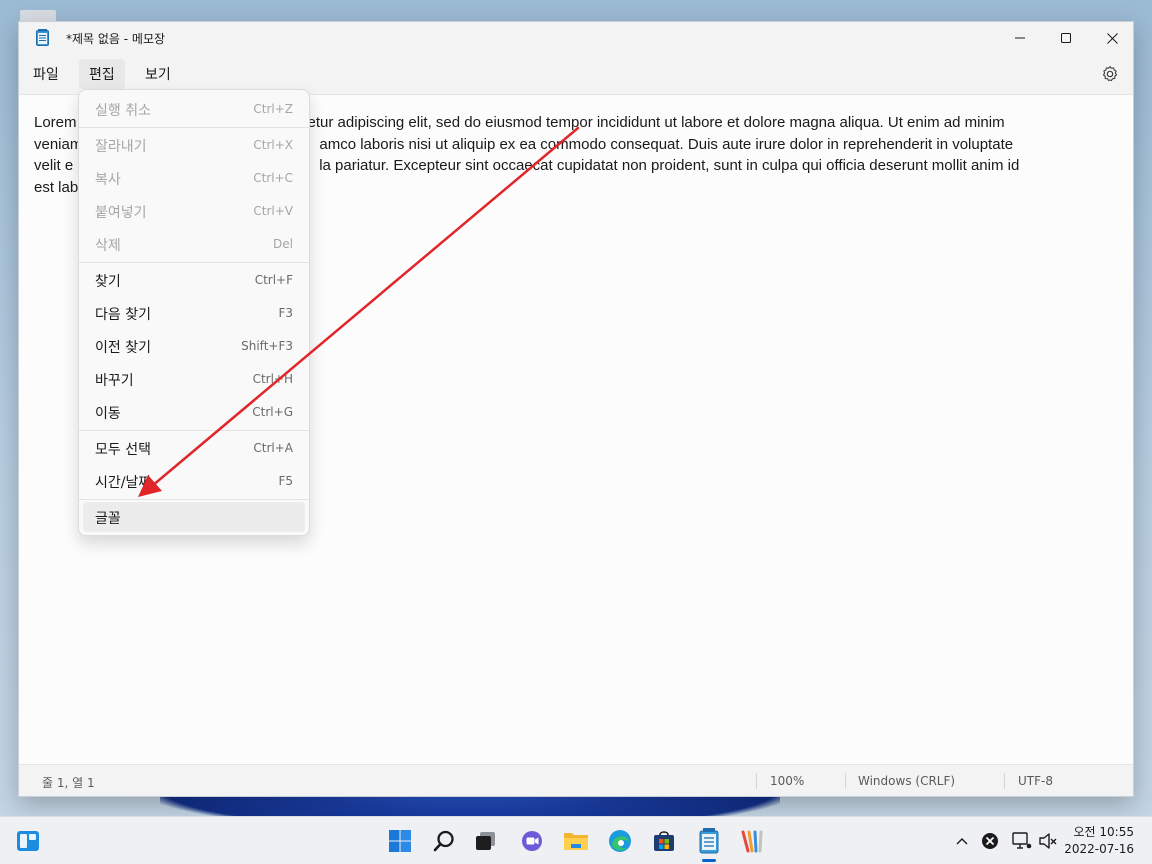  I want to click on window-title: *제목 없음 - 메모장, so click(116, 39).